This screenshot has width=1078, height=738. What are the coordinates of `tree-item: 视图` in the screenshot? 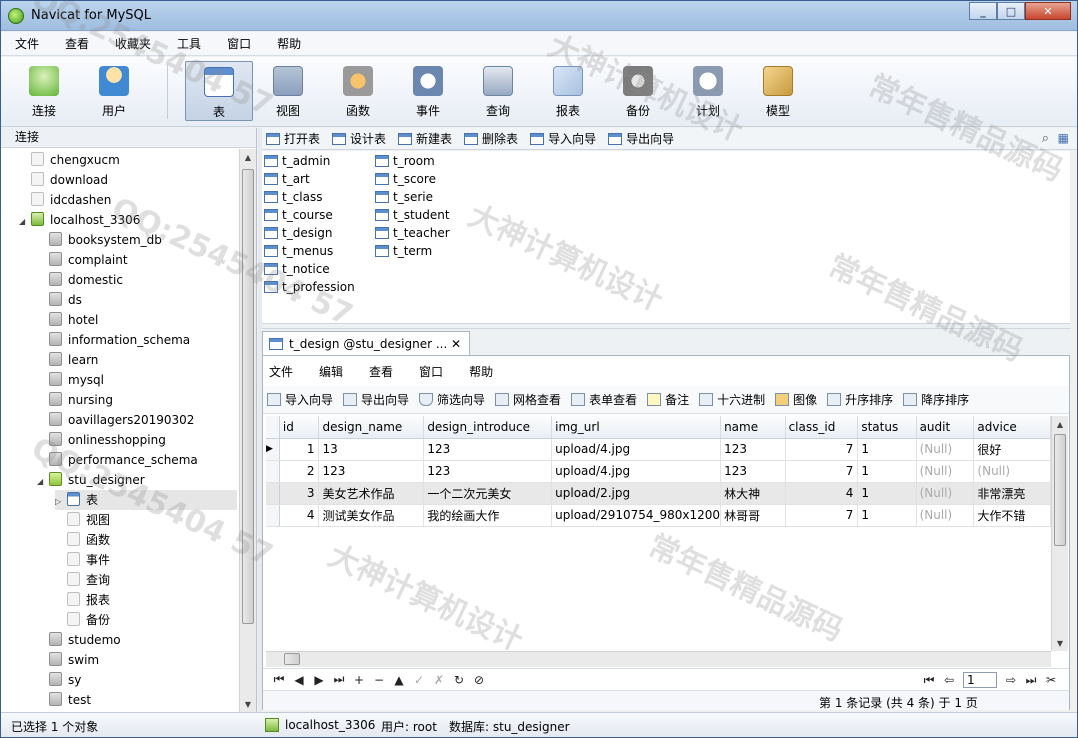 It's located at (82, 520).